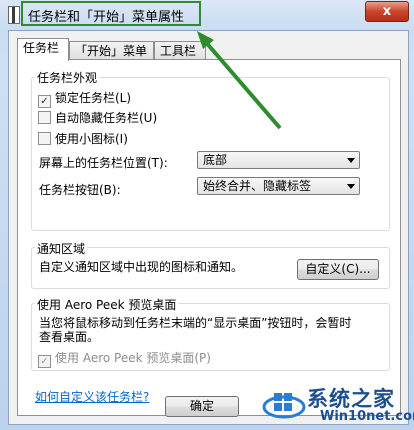 The image size is (414, 430). Describe the element at coordinates (242, 84) in the screenshot. I see `arrow-line` at that location.